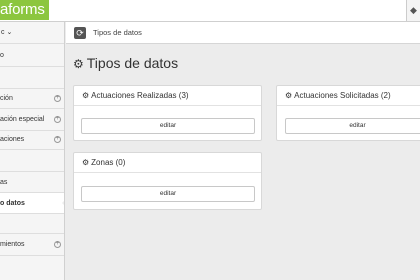 Image resolution: width=420 pixels, height=280 pixels. What do you see at coordinates (413, 10) in the screenshot?
I see `user-menu-icon: ◆` at bounding box center [413, 10].